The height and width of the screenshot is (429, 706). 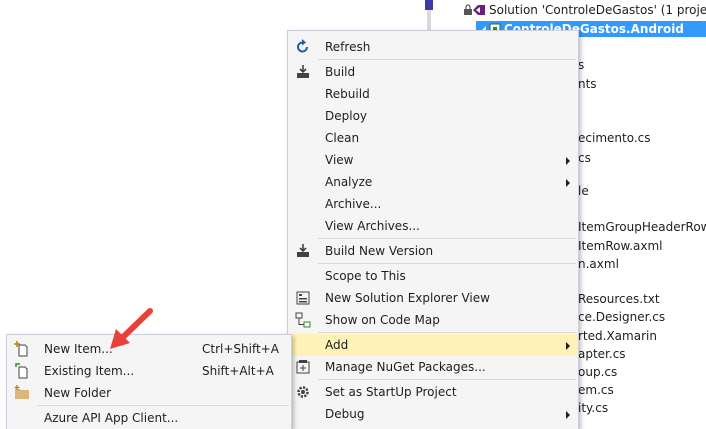 I want to click on menu-item-label: Deploy, so click(x=346, y=116).